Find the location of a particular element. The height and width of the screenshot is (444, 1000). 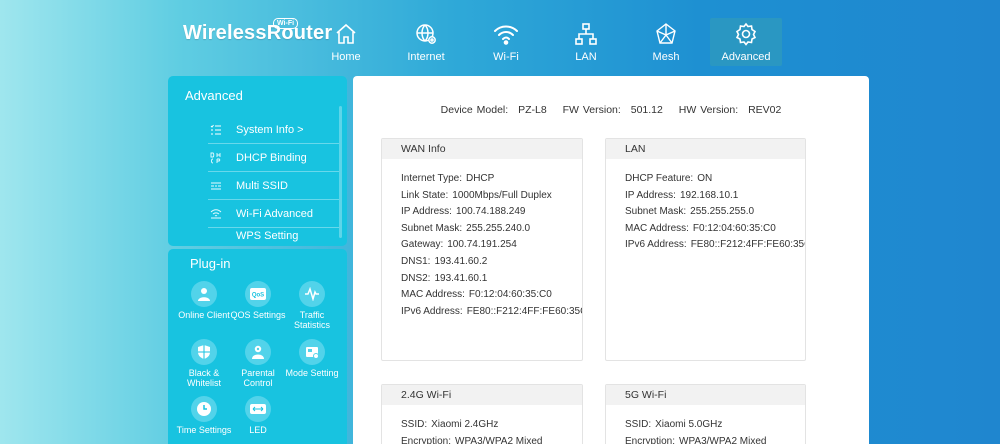

fw-version: FW Version: 501.12 is located at coordinates (612, 110).